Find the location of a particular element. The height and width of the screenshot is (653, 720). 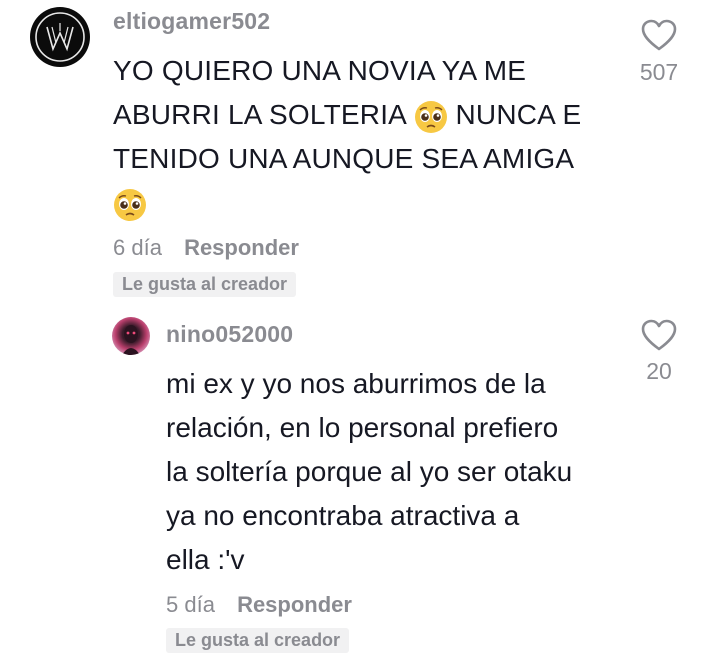

comment-username: nino052000 is located at coordinates (229, 334).